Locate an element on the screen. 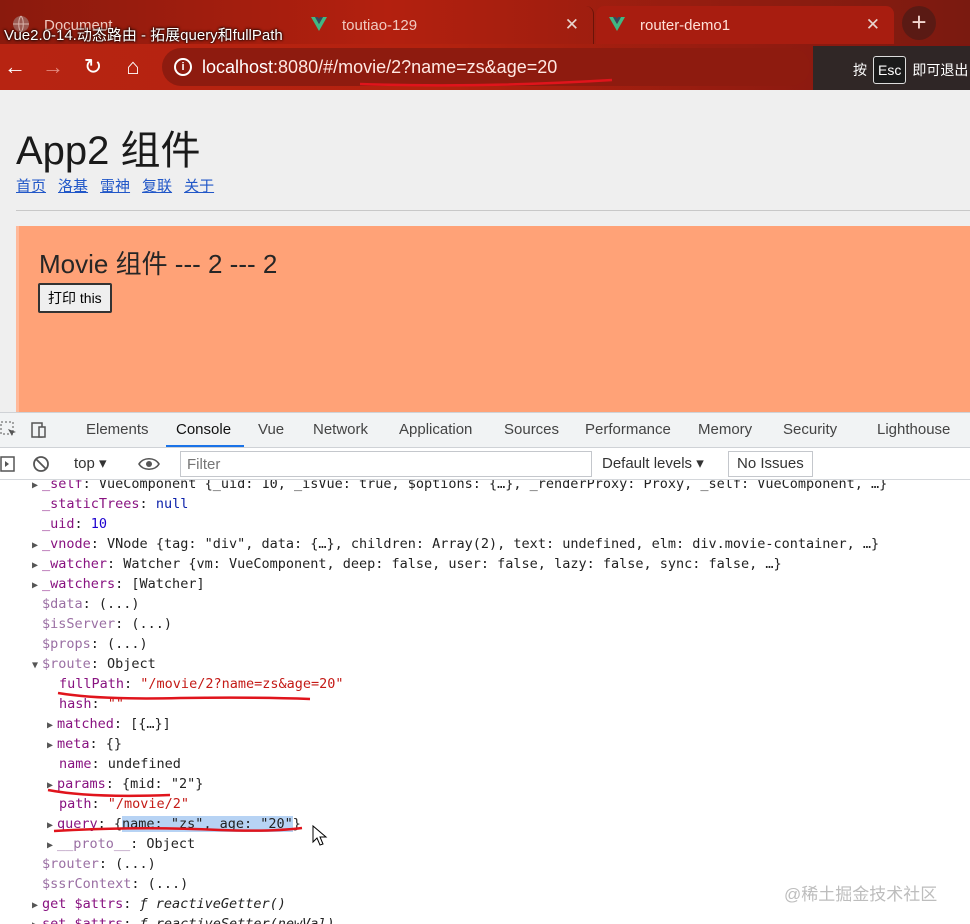 Image resolution: width=970 pixels, height=924 pixels. devtools-tab-lighthouse: Lighthouse is located at coordinates (913, 430).